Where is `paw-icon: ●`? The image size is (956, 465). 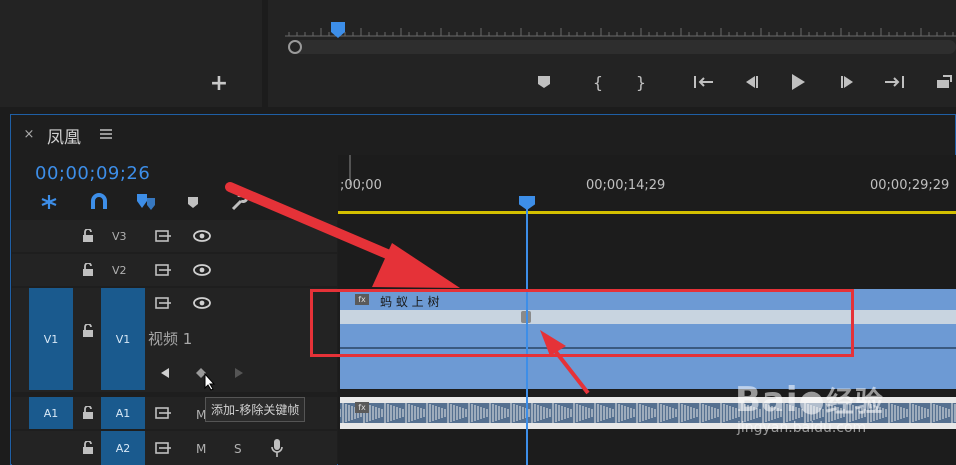 paw-icon: ● is located at coordinates (812, 401).